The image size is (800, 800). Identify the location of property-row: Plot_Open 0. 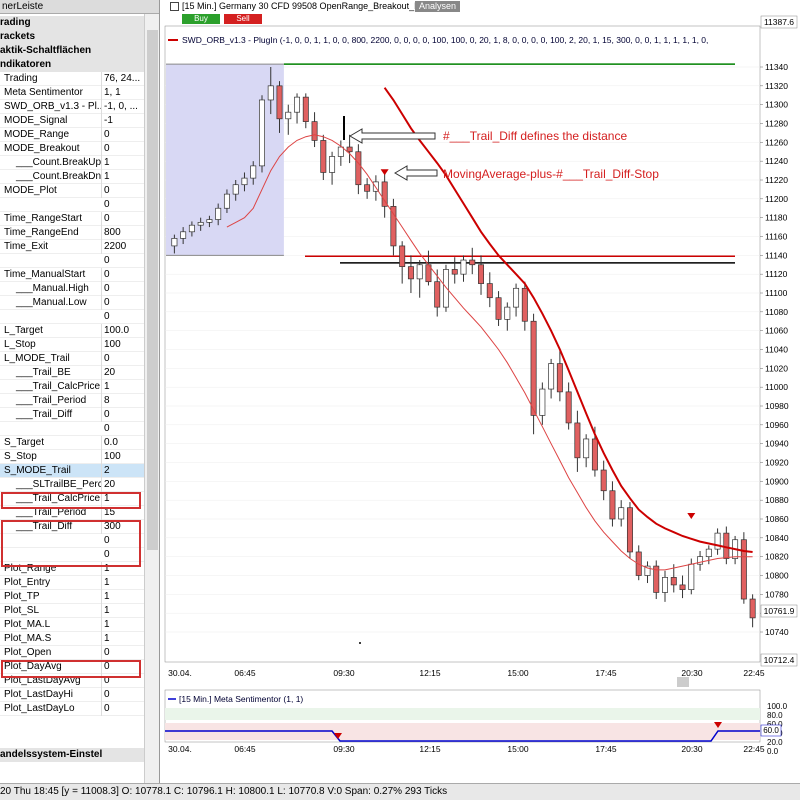
(72, 653).